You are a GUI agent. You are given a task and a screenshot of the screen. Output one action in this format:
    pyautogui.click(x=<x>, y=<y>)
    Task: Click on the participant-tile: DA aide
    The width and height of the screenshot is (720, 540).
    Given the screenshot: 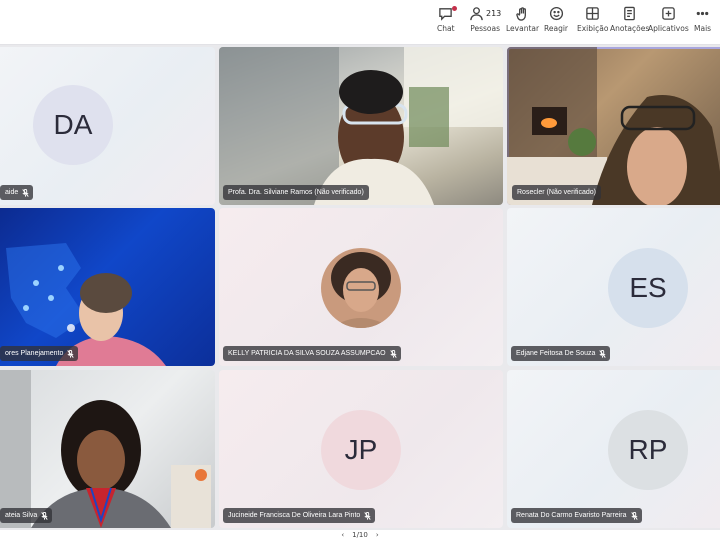 What is the action you would take?
    pyautogui.click(x=107, y=126)
    